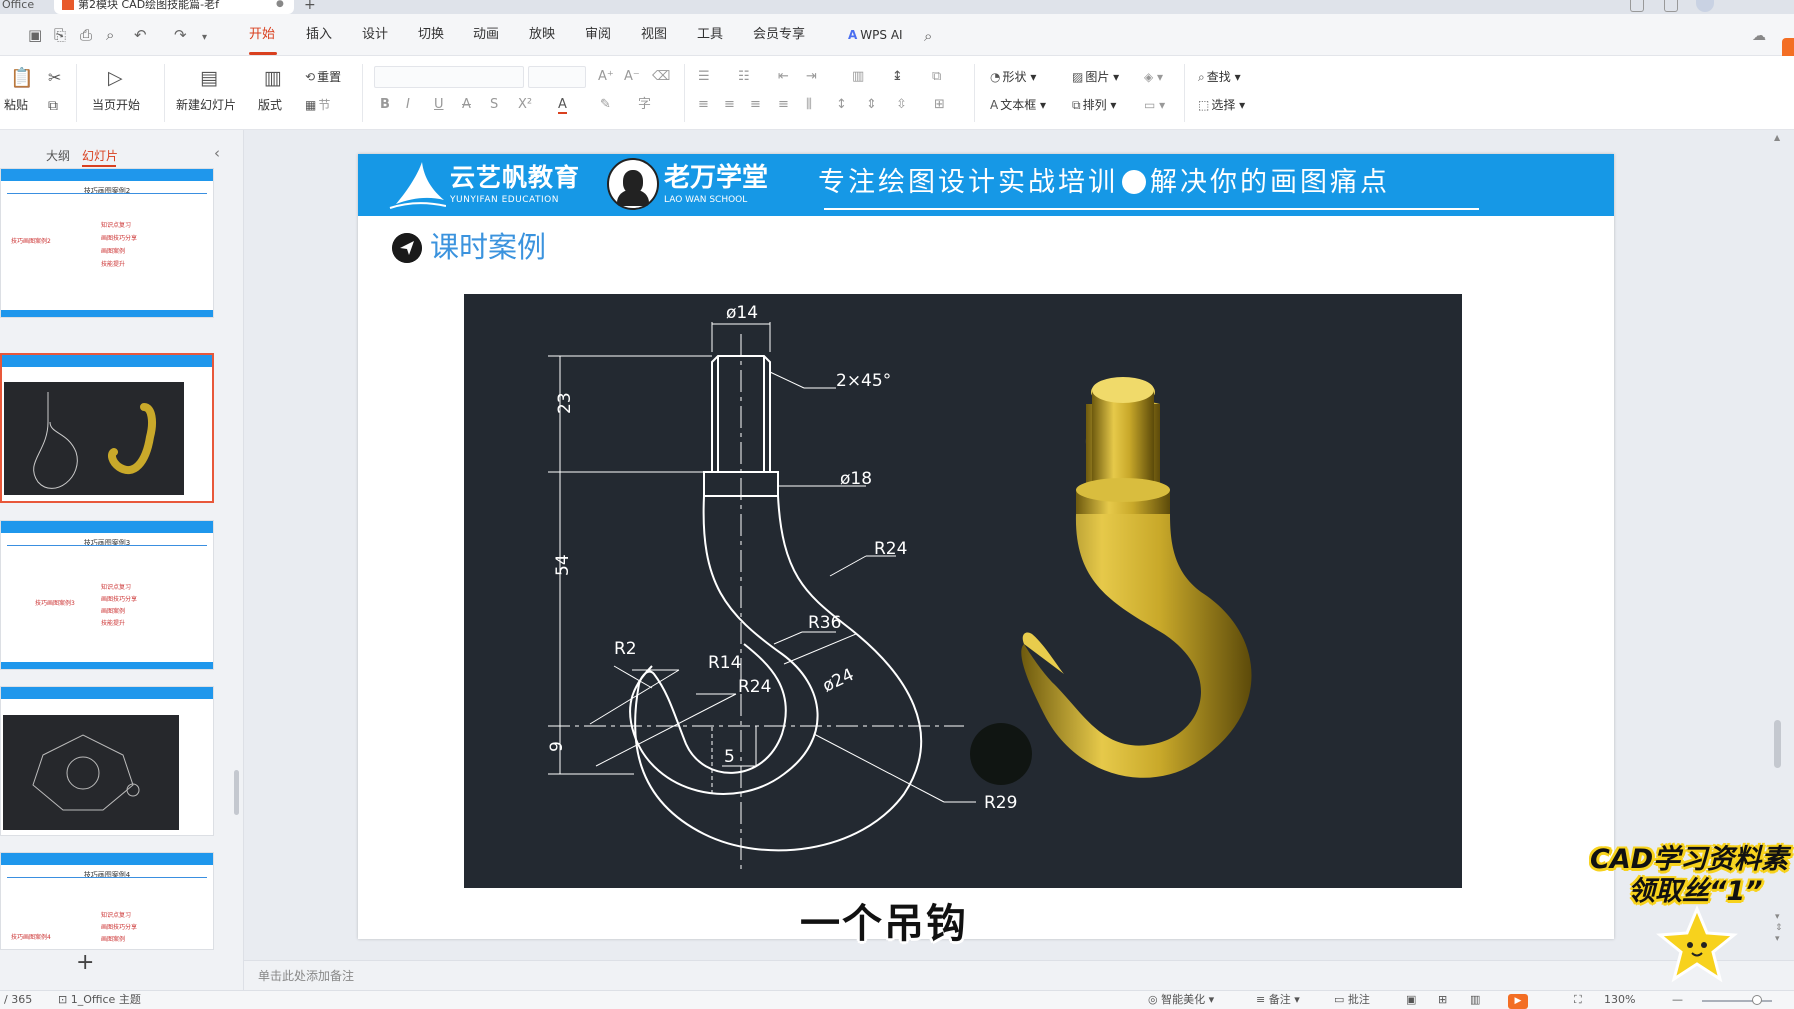 The height and width of the screenshot is (1009, 1794). What do you see at coordinates (174, 7) in the screenshot?
I see `document-tab: 第2模块 CAD绘图技能篇-老f` at bounding box center [174, 7].